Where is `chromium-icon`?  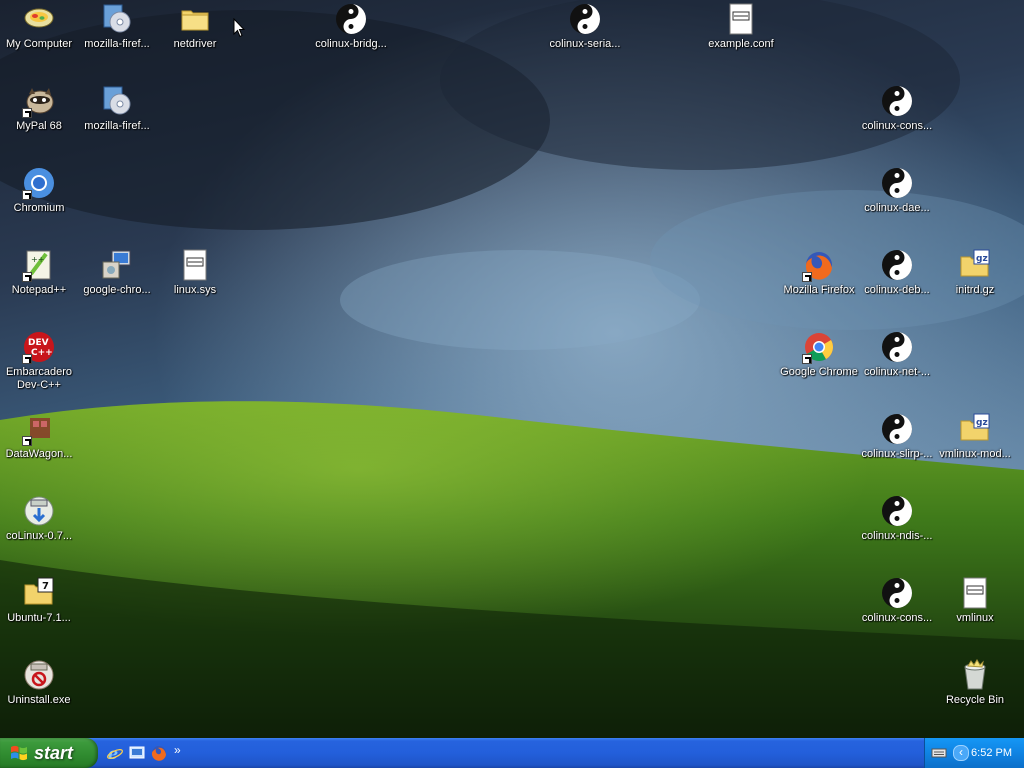 chromium-icon is located at coordinates (39, 183).